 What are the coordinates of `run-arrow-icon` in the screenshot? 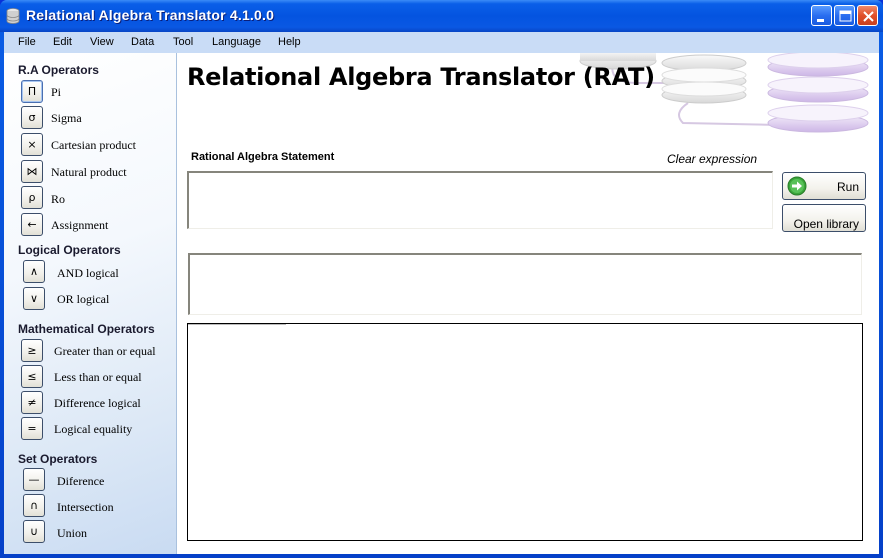 It's located at (797, 186).